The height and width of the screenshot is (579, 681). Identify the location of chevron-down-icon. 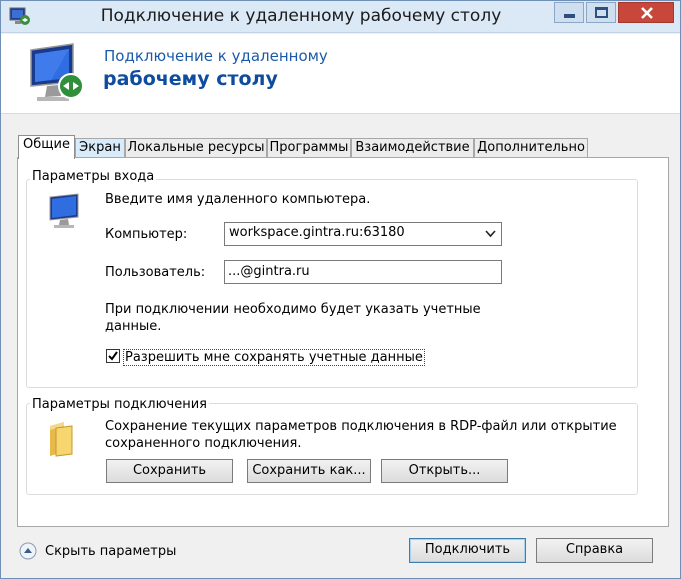
(490, 234).